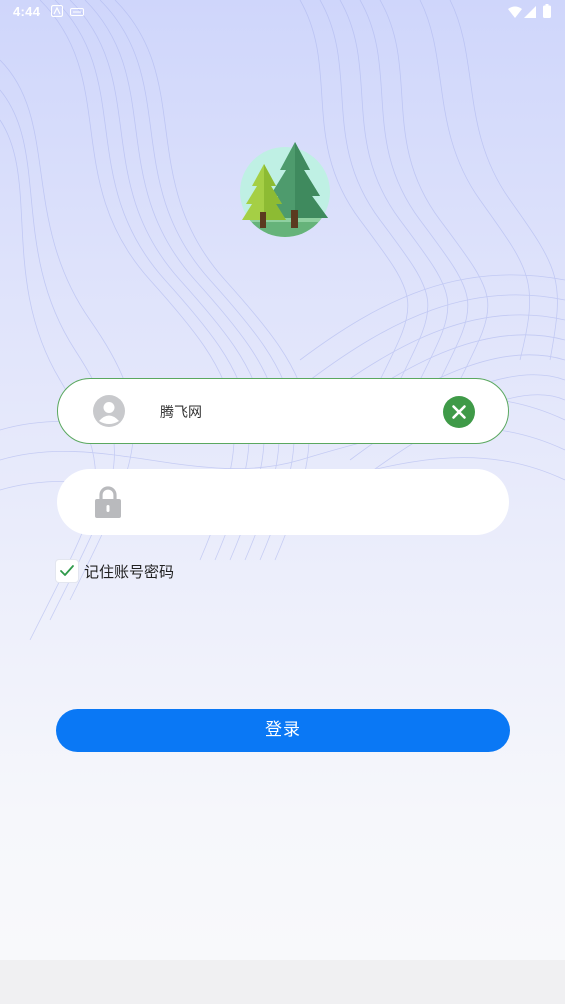  I want to click on battery-icon, so click(547, 11).